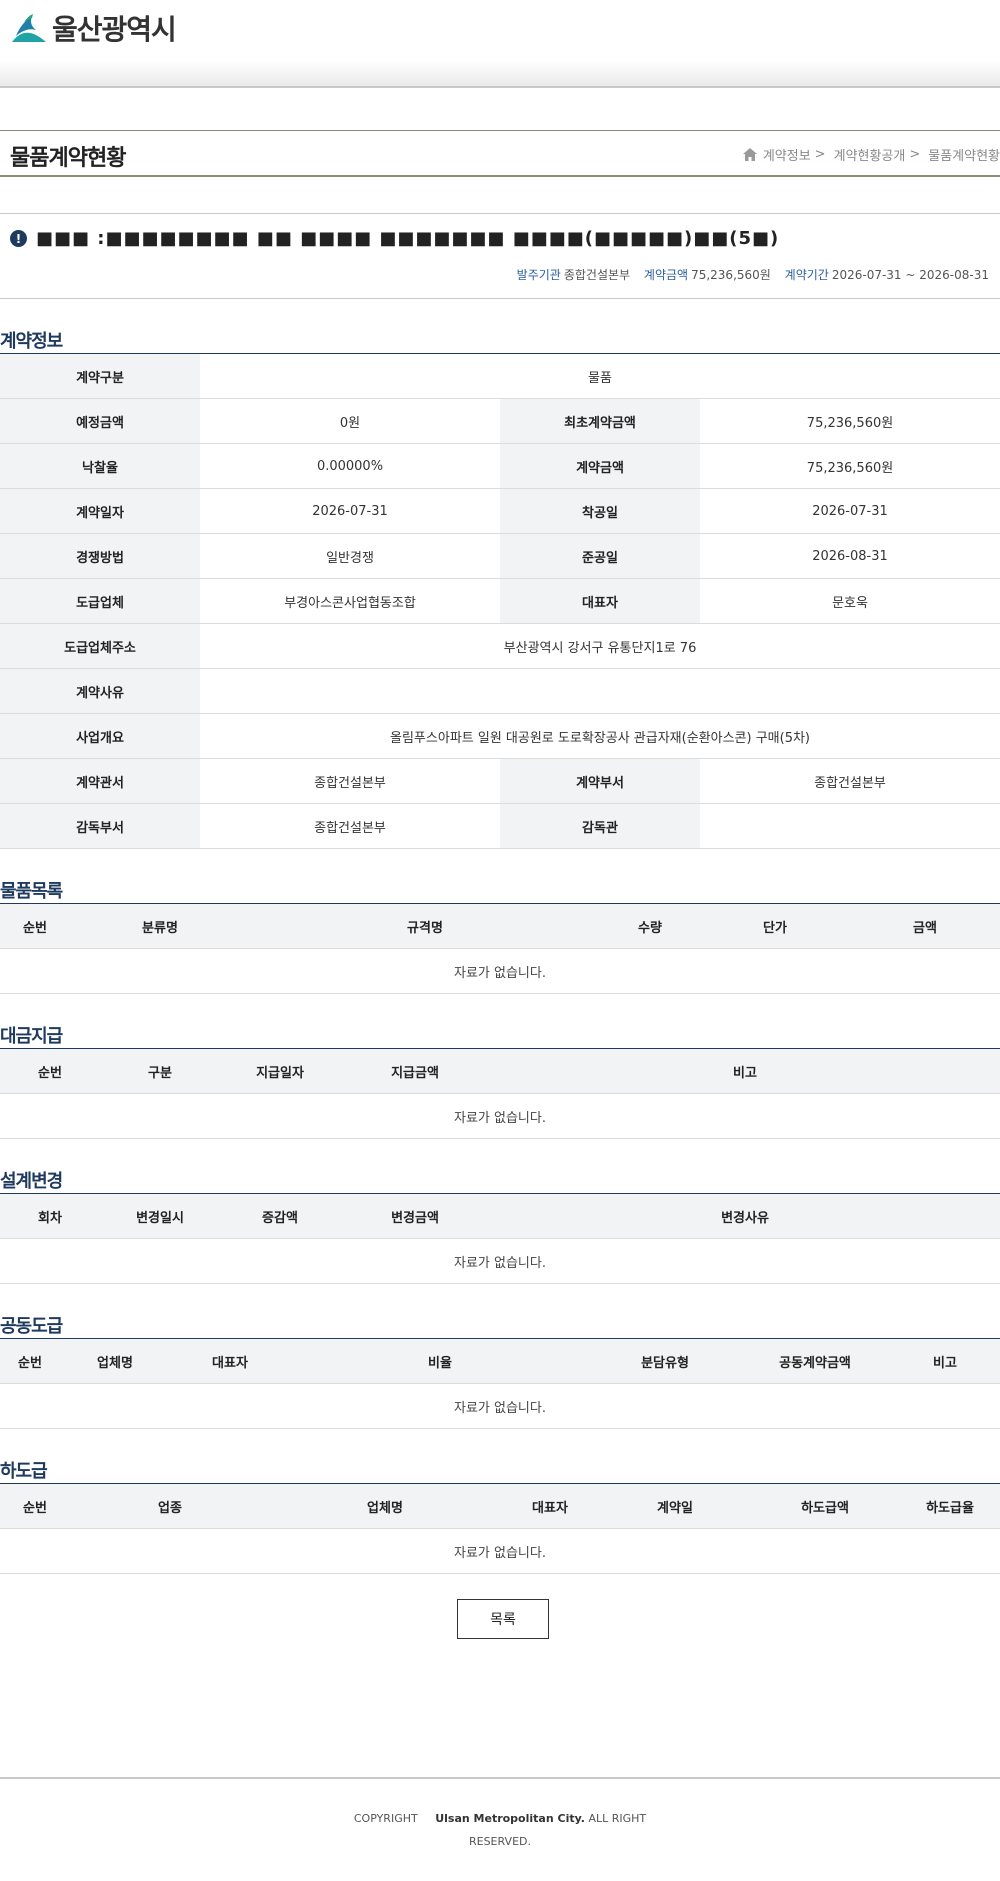  Describe the element at coordinates (600, 781) in the screenshot. I see `label-contract-department: 계약부서` at that location.